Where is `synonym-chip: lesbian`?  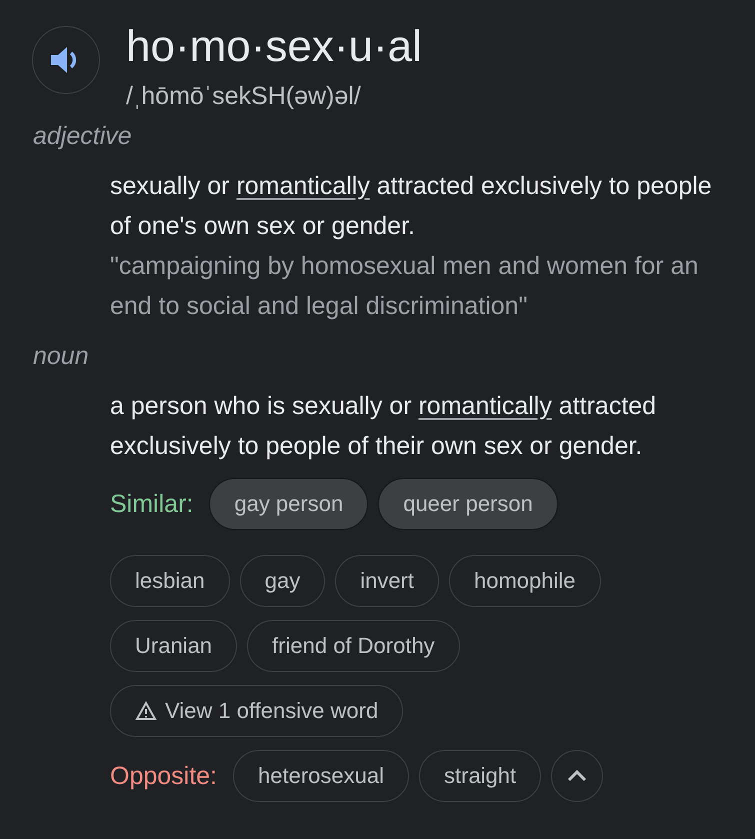 synonym-chip: lesbian is located at coordinates (170, 581).